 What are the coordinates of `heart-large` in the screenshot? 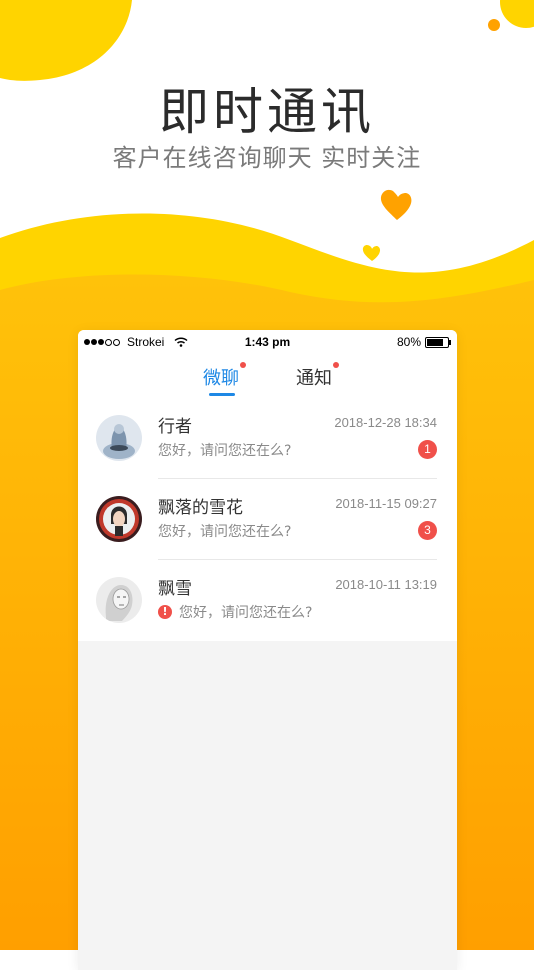 It's located at (396, 204).